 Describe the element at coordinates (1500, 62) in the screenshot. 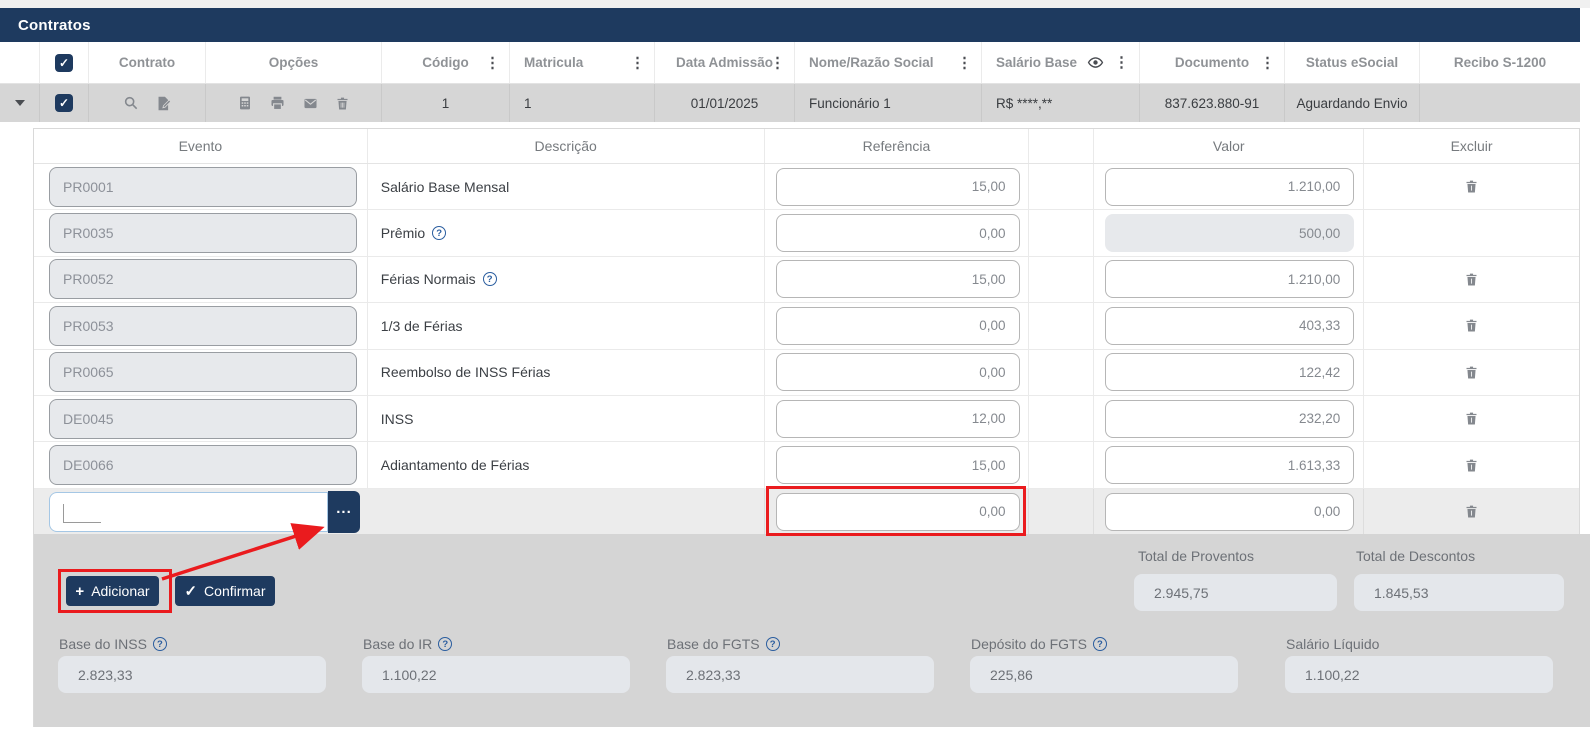

I see `header-recibo: Recibo S-1200` at that location.